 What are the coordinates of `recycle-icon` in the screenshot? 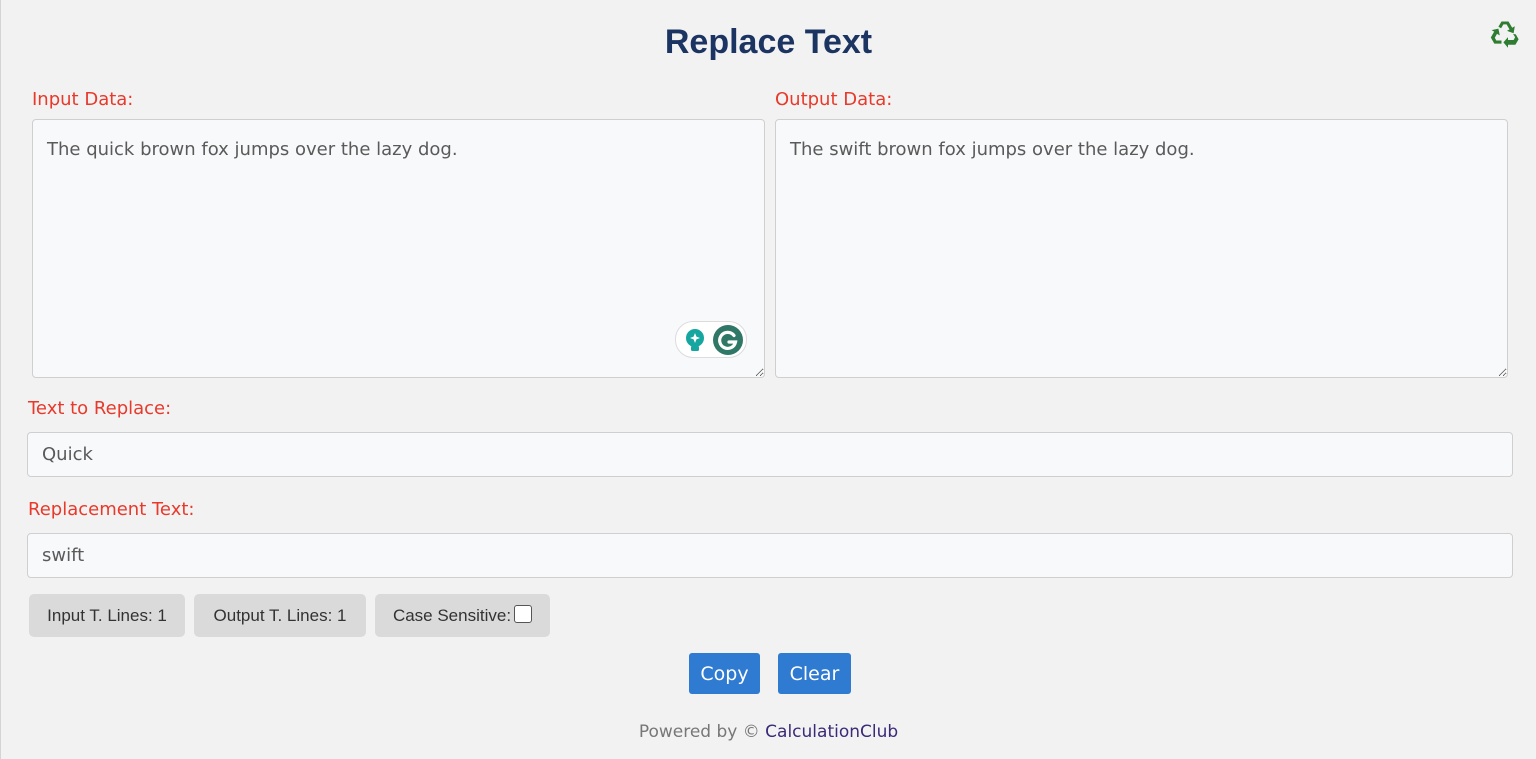 It's located at (1505, 33).